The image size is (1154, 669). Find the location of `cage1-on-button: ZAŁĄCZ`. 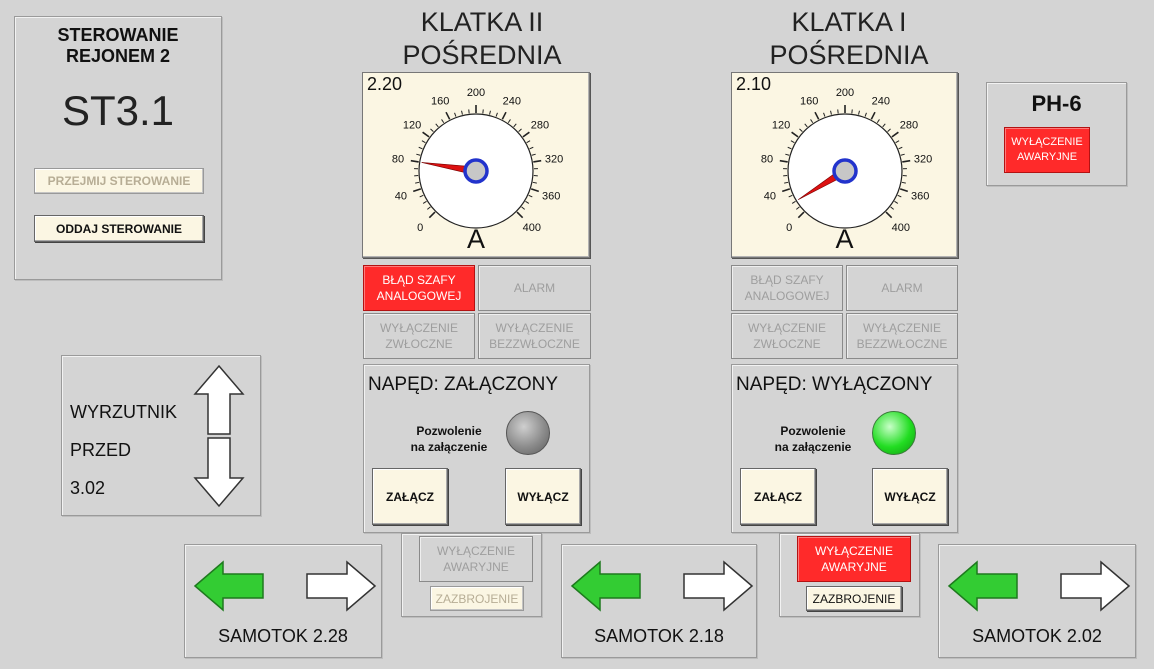

cage1-on-button: ZAŁĄCZ is located at coordinates (778, 496).